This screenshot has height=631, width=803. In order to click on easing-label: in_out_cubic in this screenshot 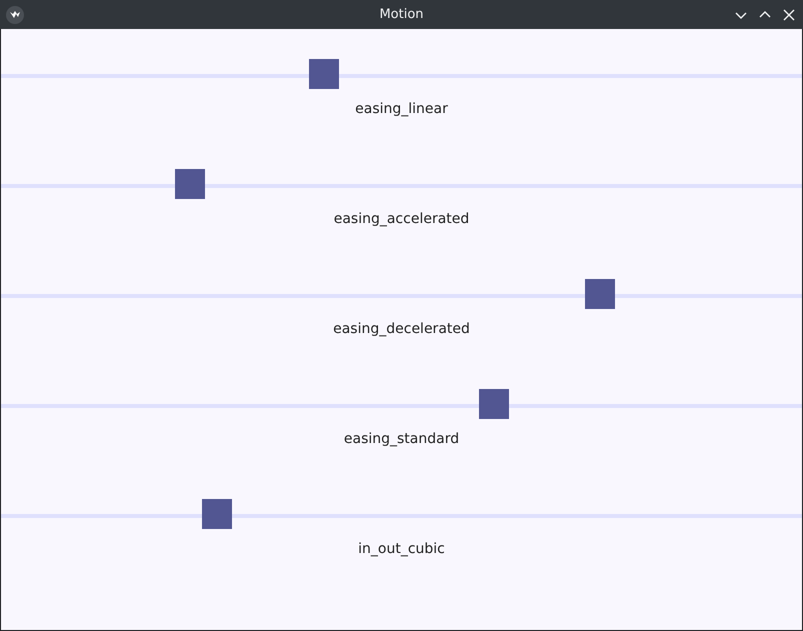, I will do `click(401, 549)`.